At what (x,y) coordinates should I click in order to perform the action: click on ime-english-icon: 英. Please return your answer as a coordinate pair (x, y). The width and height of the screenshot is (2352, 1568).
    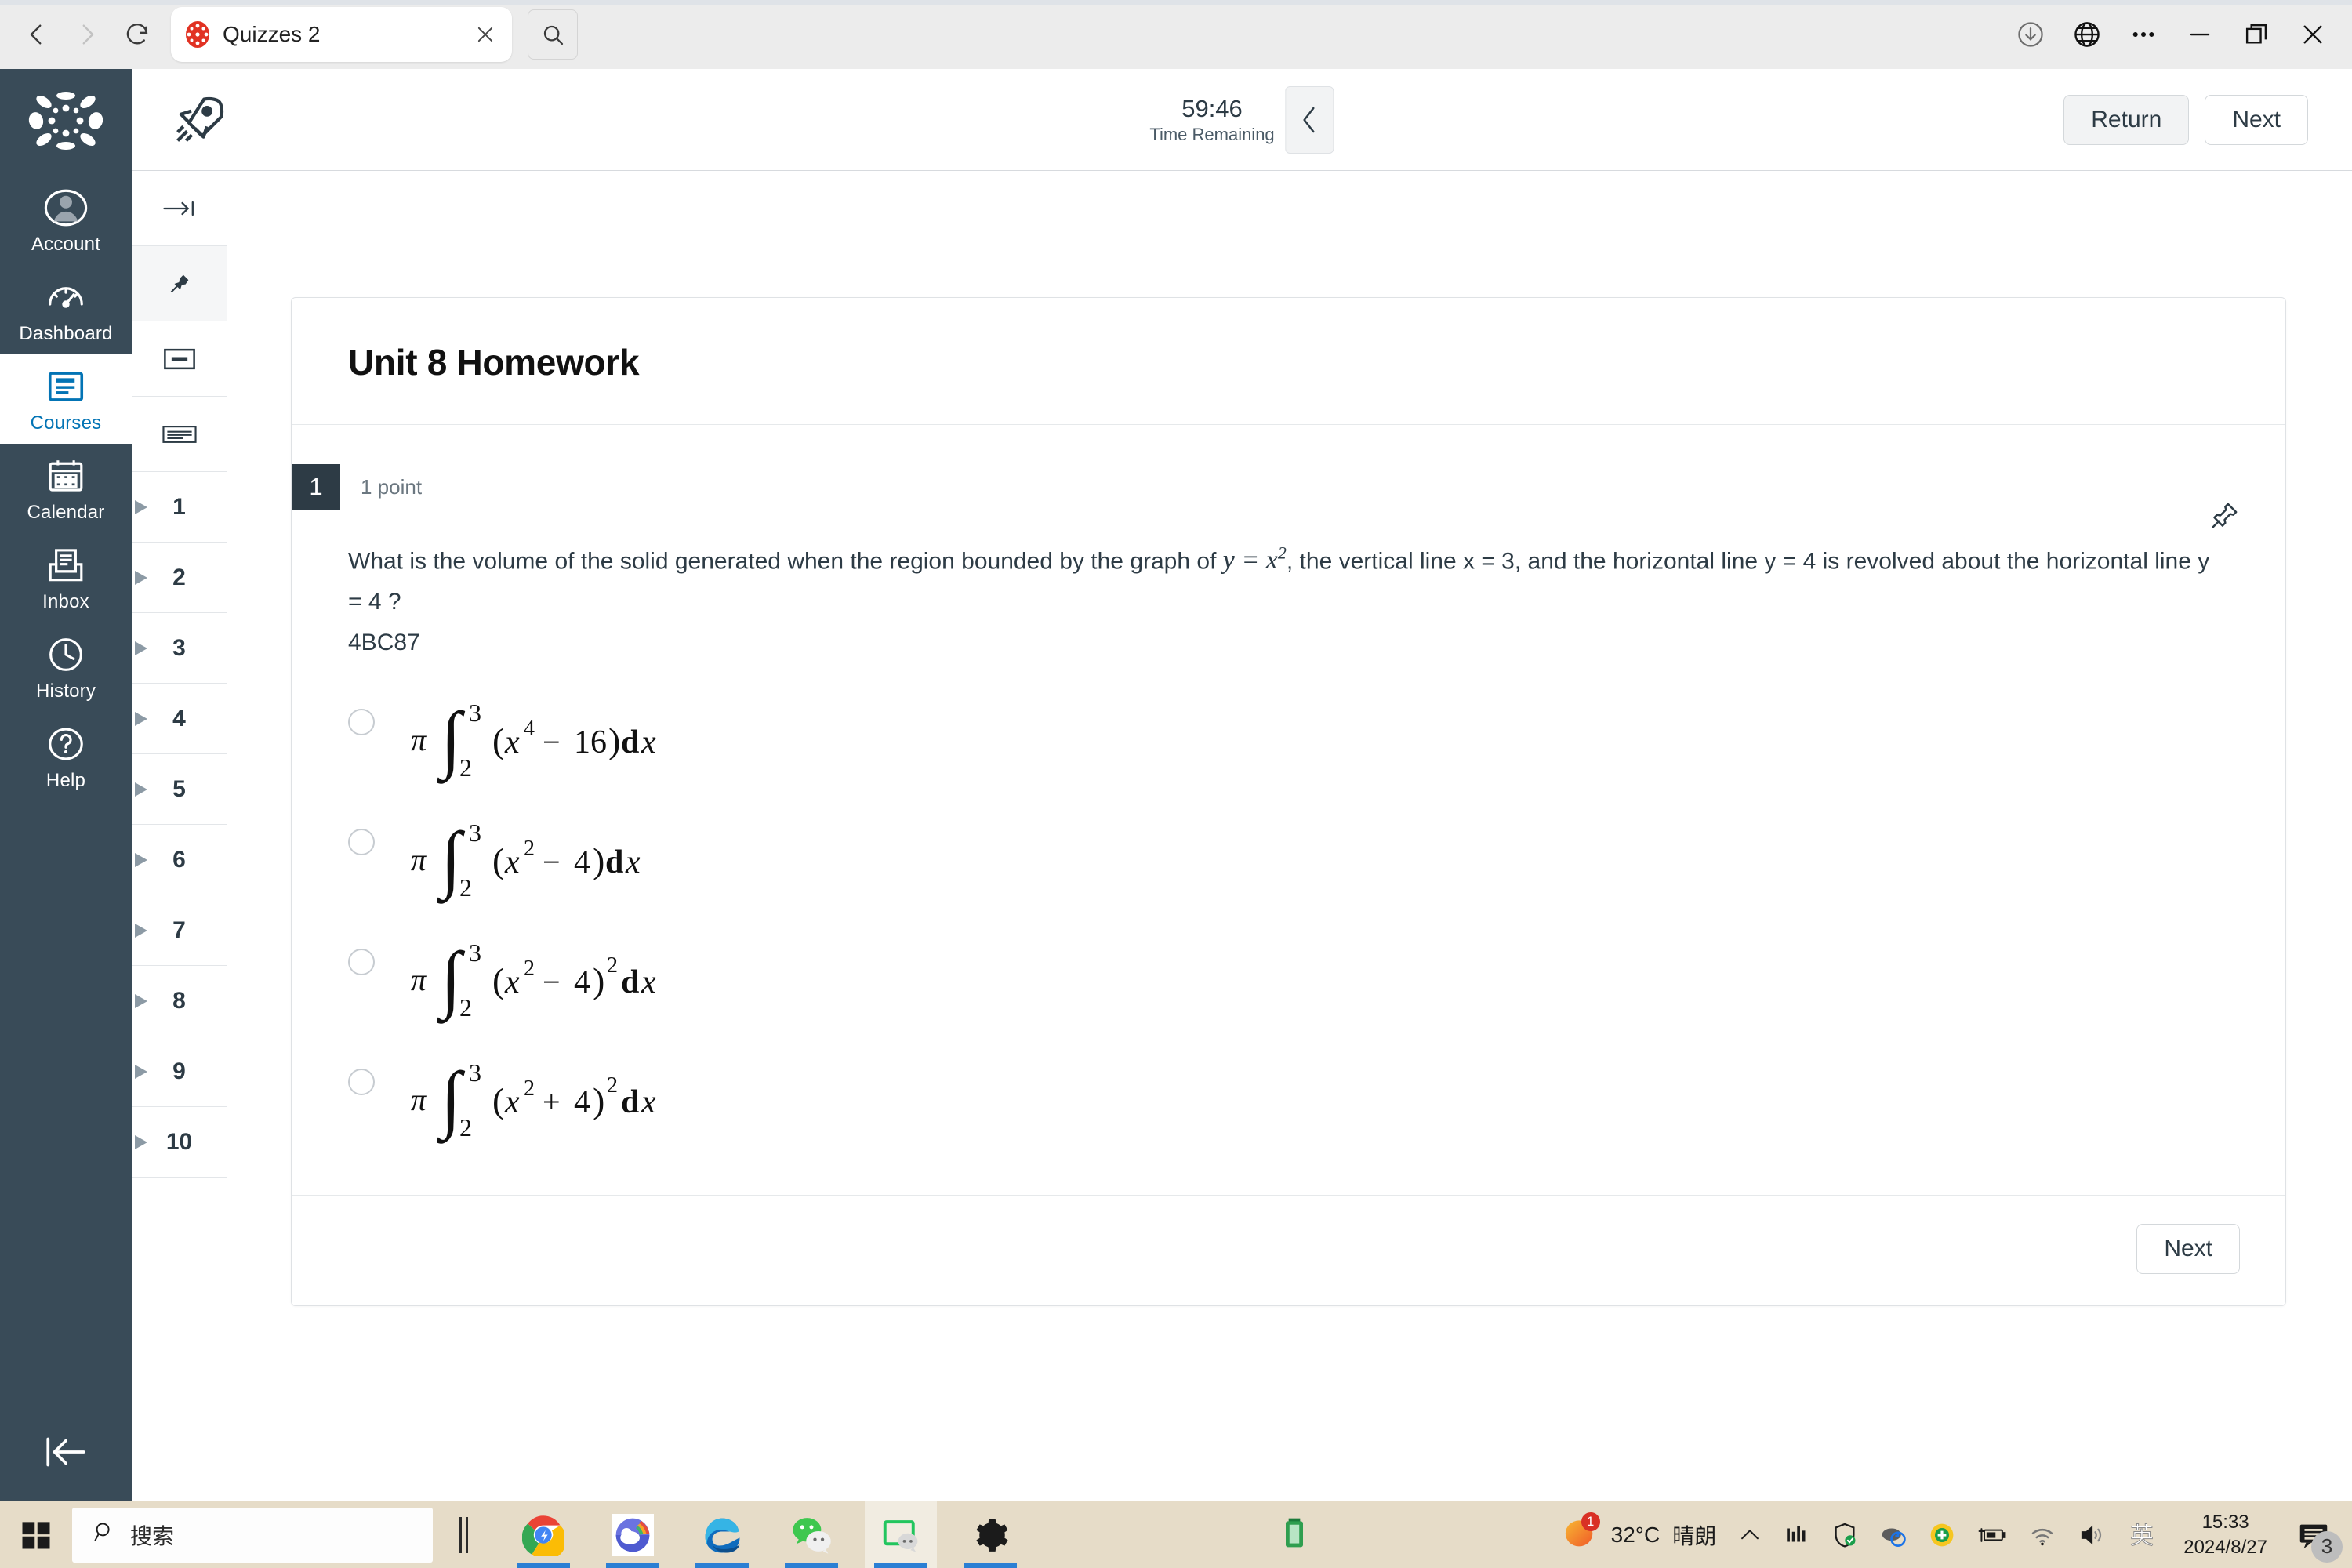
    Looking at the image, I should click on (2142, 1535).